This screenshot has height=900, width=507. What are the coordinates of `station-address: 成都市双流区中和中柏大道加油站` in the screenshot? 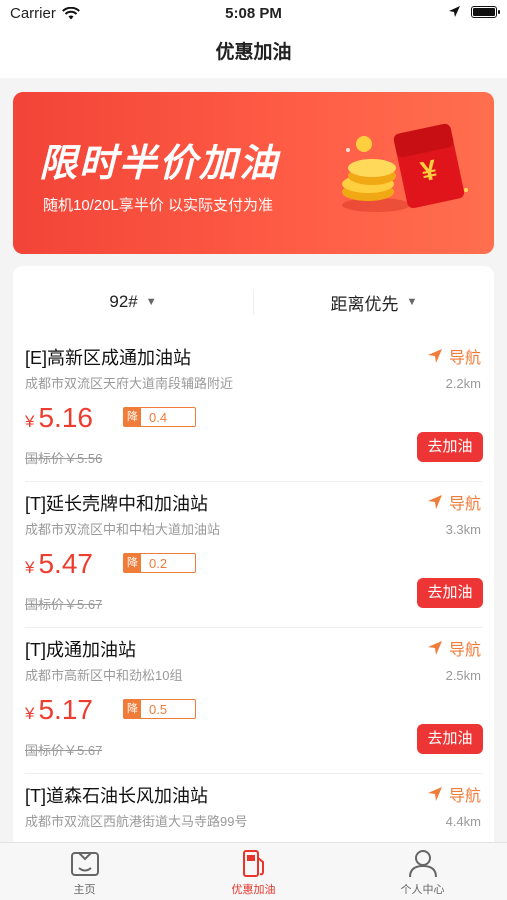 It's located at (123, 529).